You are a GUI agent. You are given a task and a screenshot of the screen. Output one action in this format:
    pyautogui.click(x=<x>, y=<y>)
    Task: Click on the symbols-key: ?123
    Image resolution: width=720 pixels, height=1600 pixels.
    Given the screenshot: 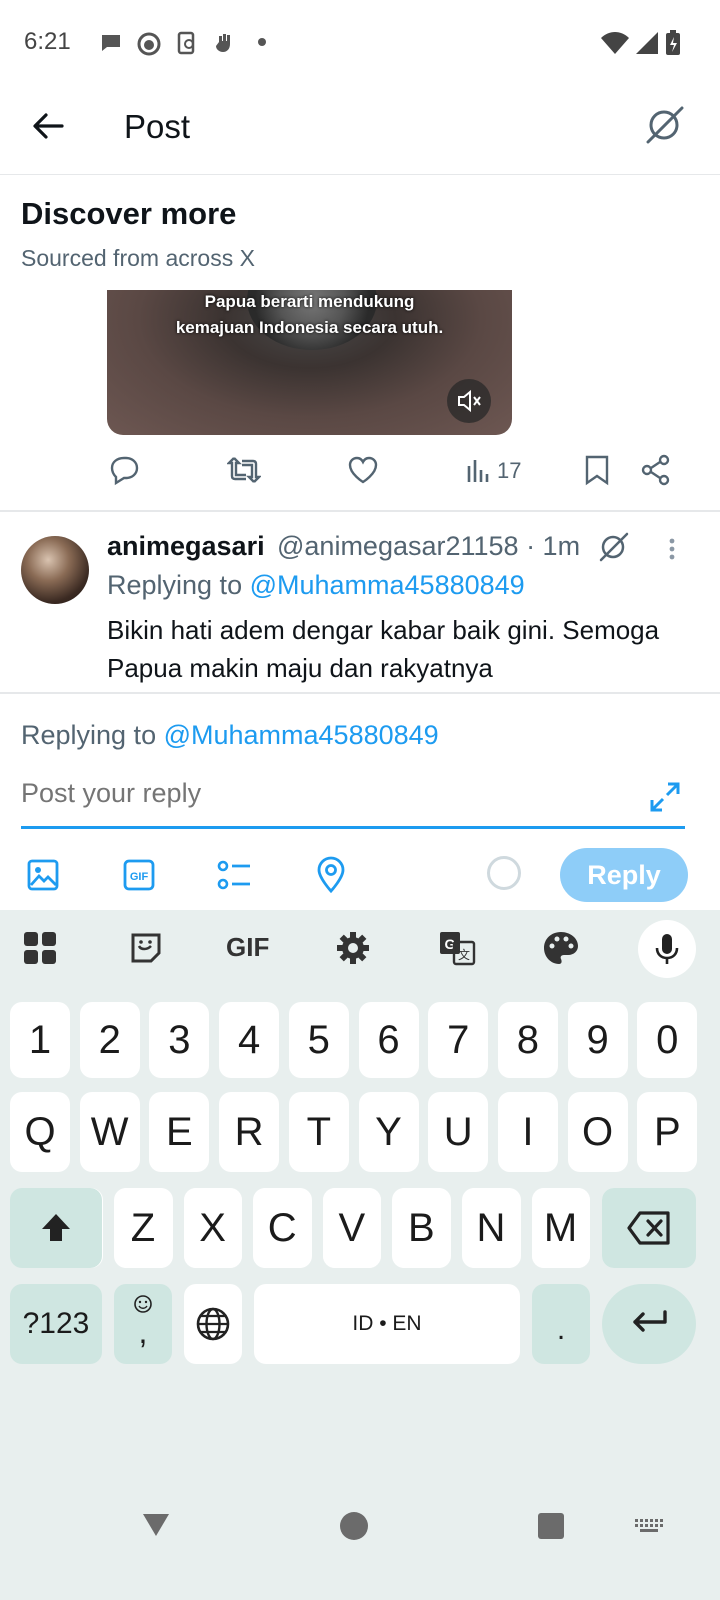 What is the action you would take?
    pyautogui.click(x=56, y=1324)
    